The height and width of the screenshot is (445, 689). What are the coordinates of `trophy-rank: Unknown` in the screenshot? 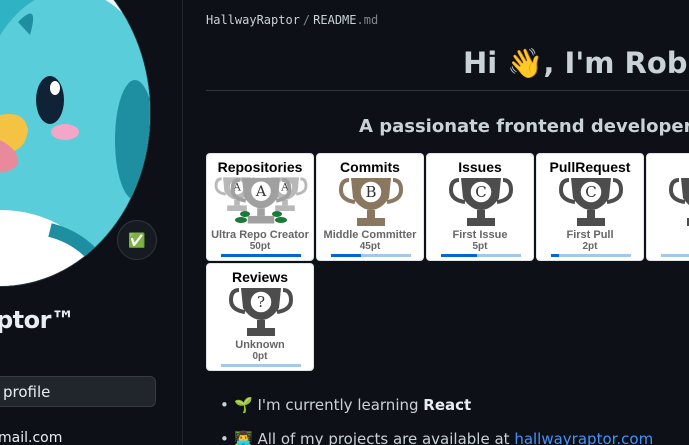 It's located at (260, 345).